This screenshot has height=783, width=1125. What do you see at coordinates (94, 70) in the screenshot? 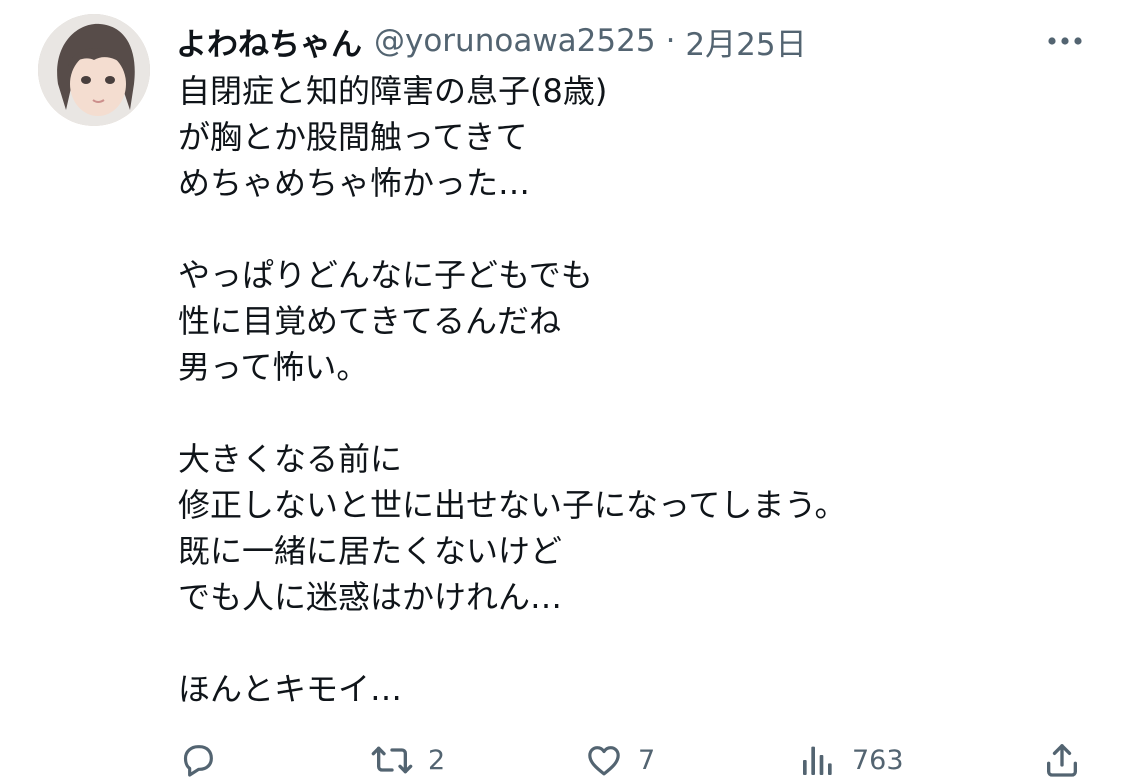
I see `avatar` at bounding box center [94, 70].